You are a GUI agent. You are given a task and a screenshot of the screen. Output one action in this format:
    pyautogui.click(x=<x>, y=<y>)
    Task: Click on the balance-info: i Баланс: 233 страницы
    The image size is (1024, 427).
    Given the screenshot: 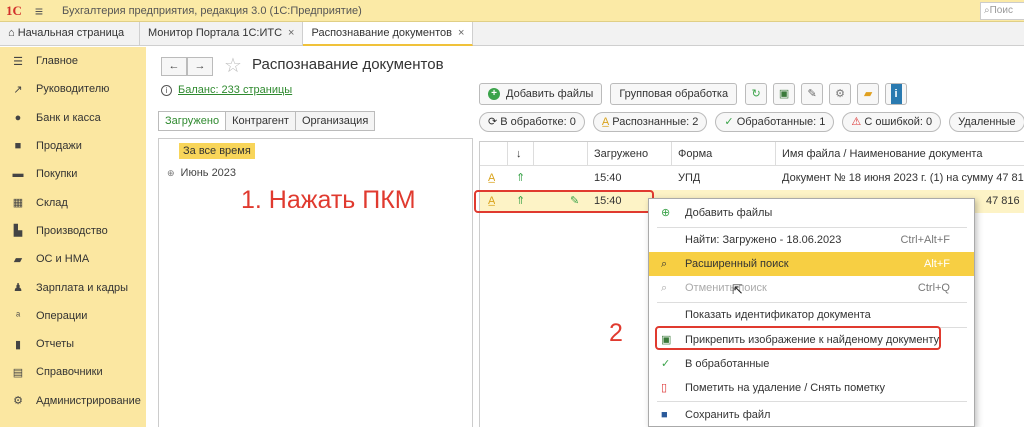 What is the action you would take?
    pyautogui.click(x=226, y=90)
    